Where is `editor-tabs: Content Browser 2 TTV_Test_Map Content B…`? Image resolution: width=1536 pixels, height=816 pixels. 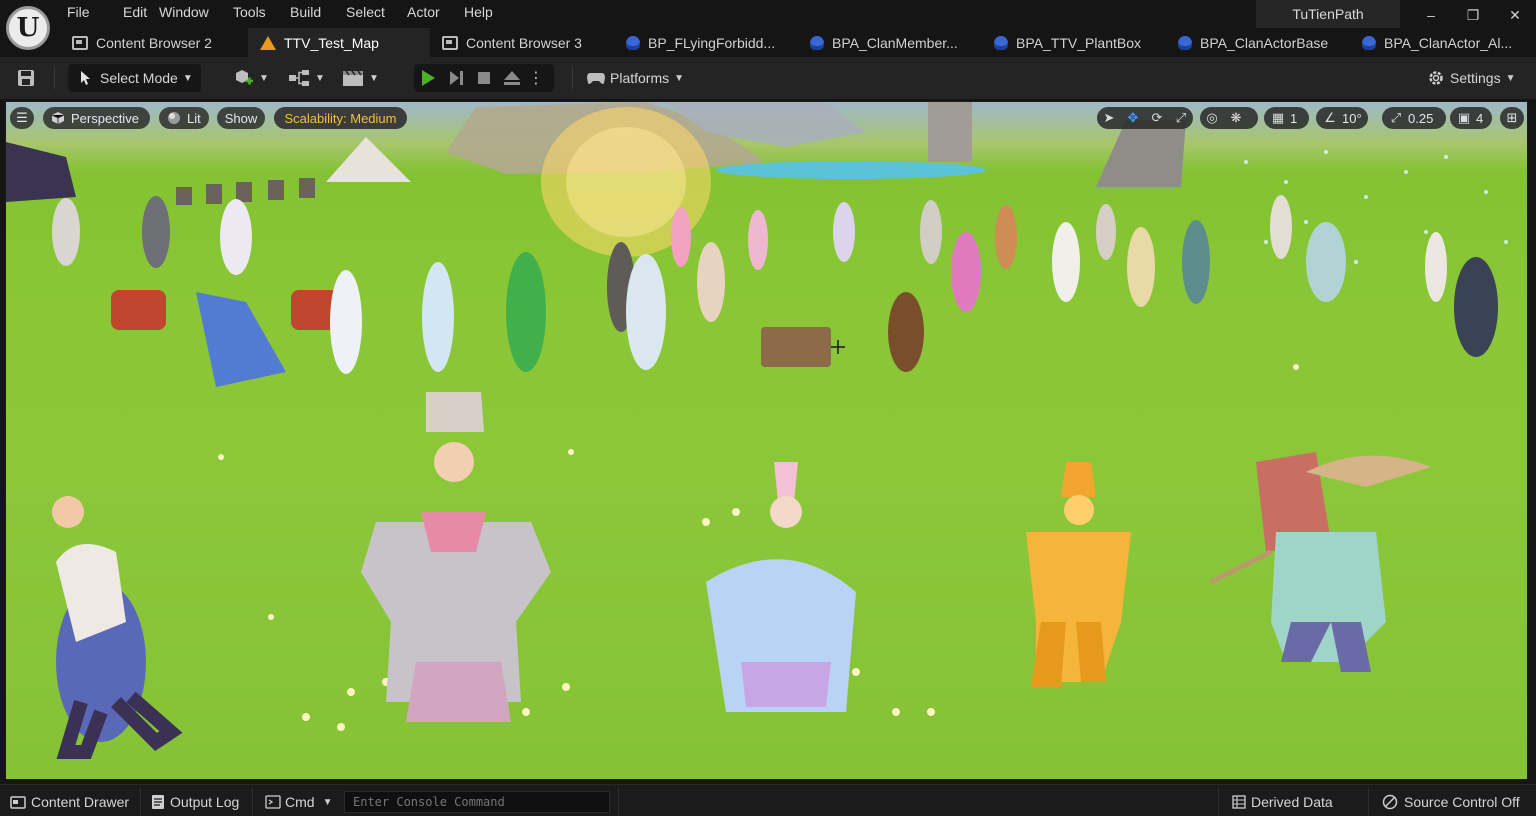 editor-tabs: Content Browser 2 TTV_Test_Map Content B… is located at coordinates (796, 42).